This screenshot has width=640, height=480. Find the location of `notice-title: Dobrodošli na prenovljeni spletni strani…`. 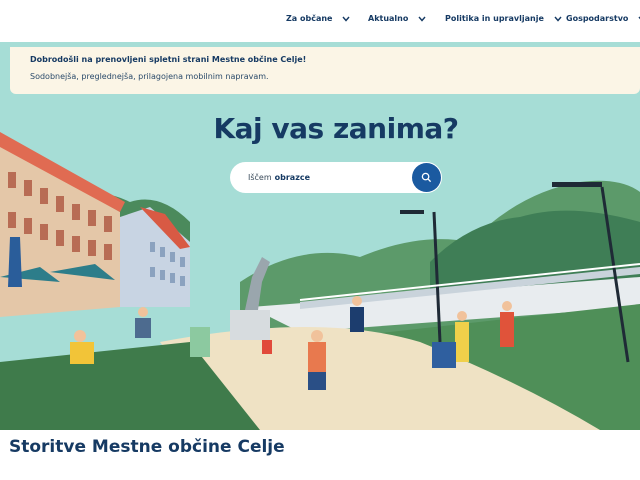

notice-title: Dobrodošli na prenovljeni spletni strani… is located at coordinates (168, 59).